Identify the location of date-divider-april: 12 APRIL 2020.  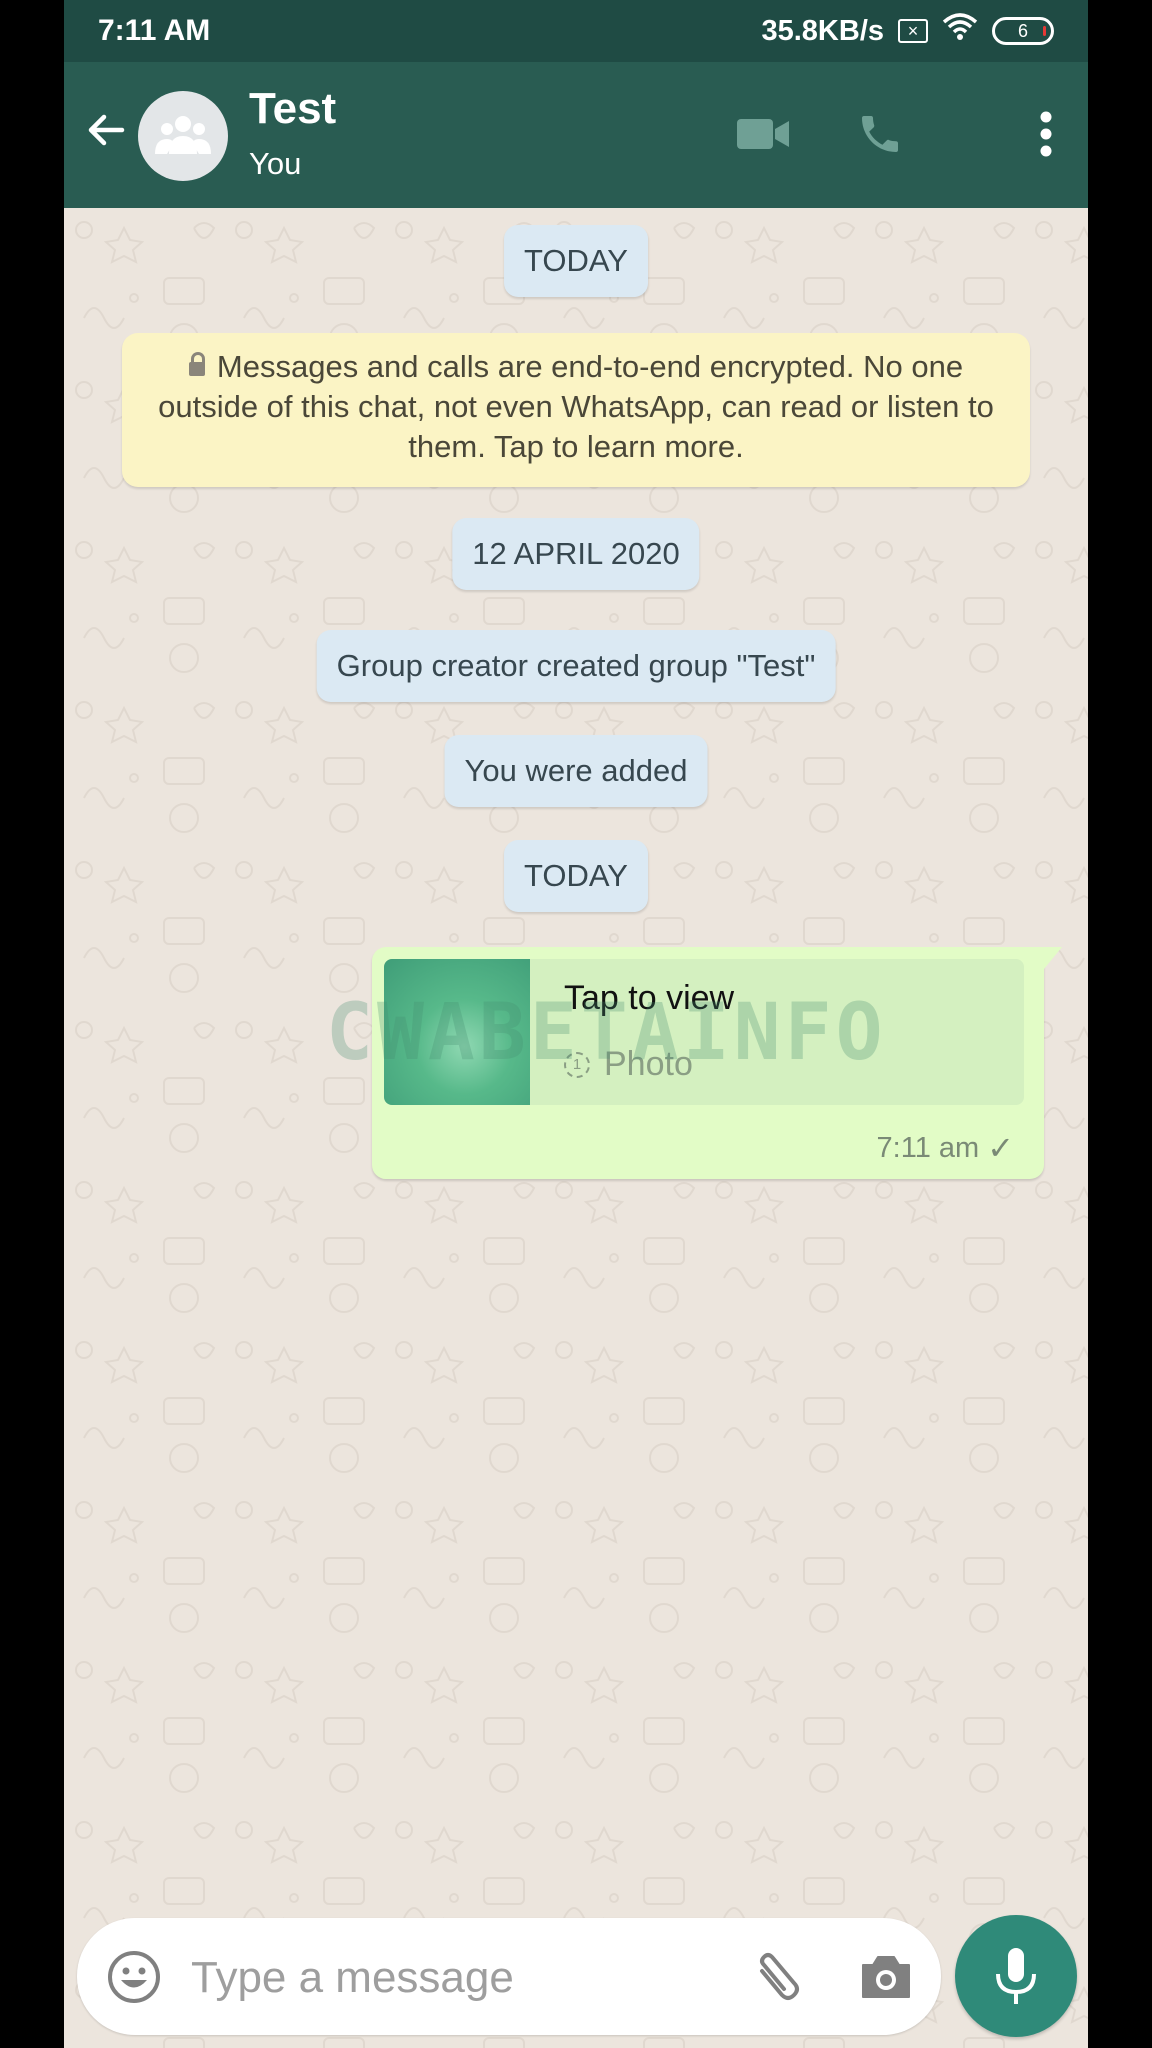
(576, 554).